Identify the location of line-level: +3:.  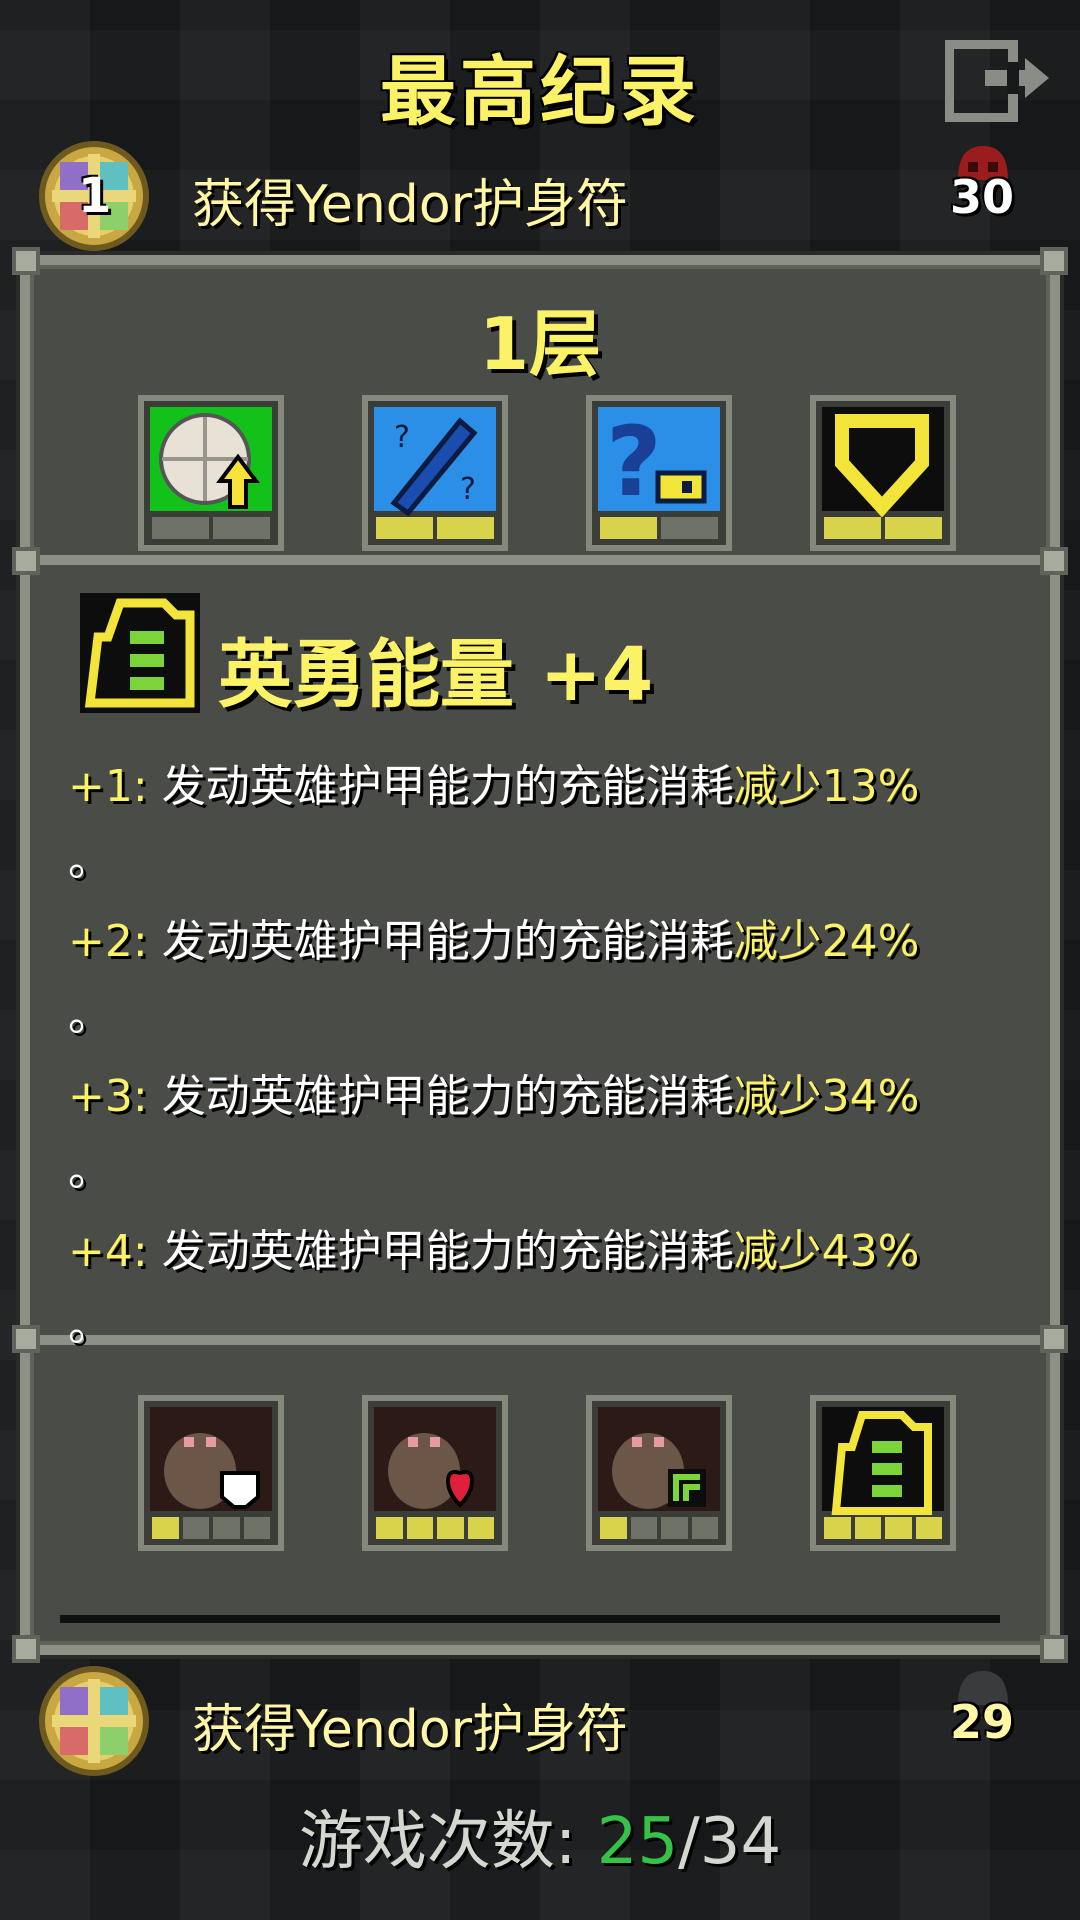
(108, 1096).